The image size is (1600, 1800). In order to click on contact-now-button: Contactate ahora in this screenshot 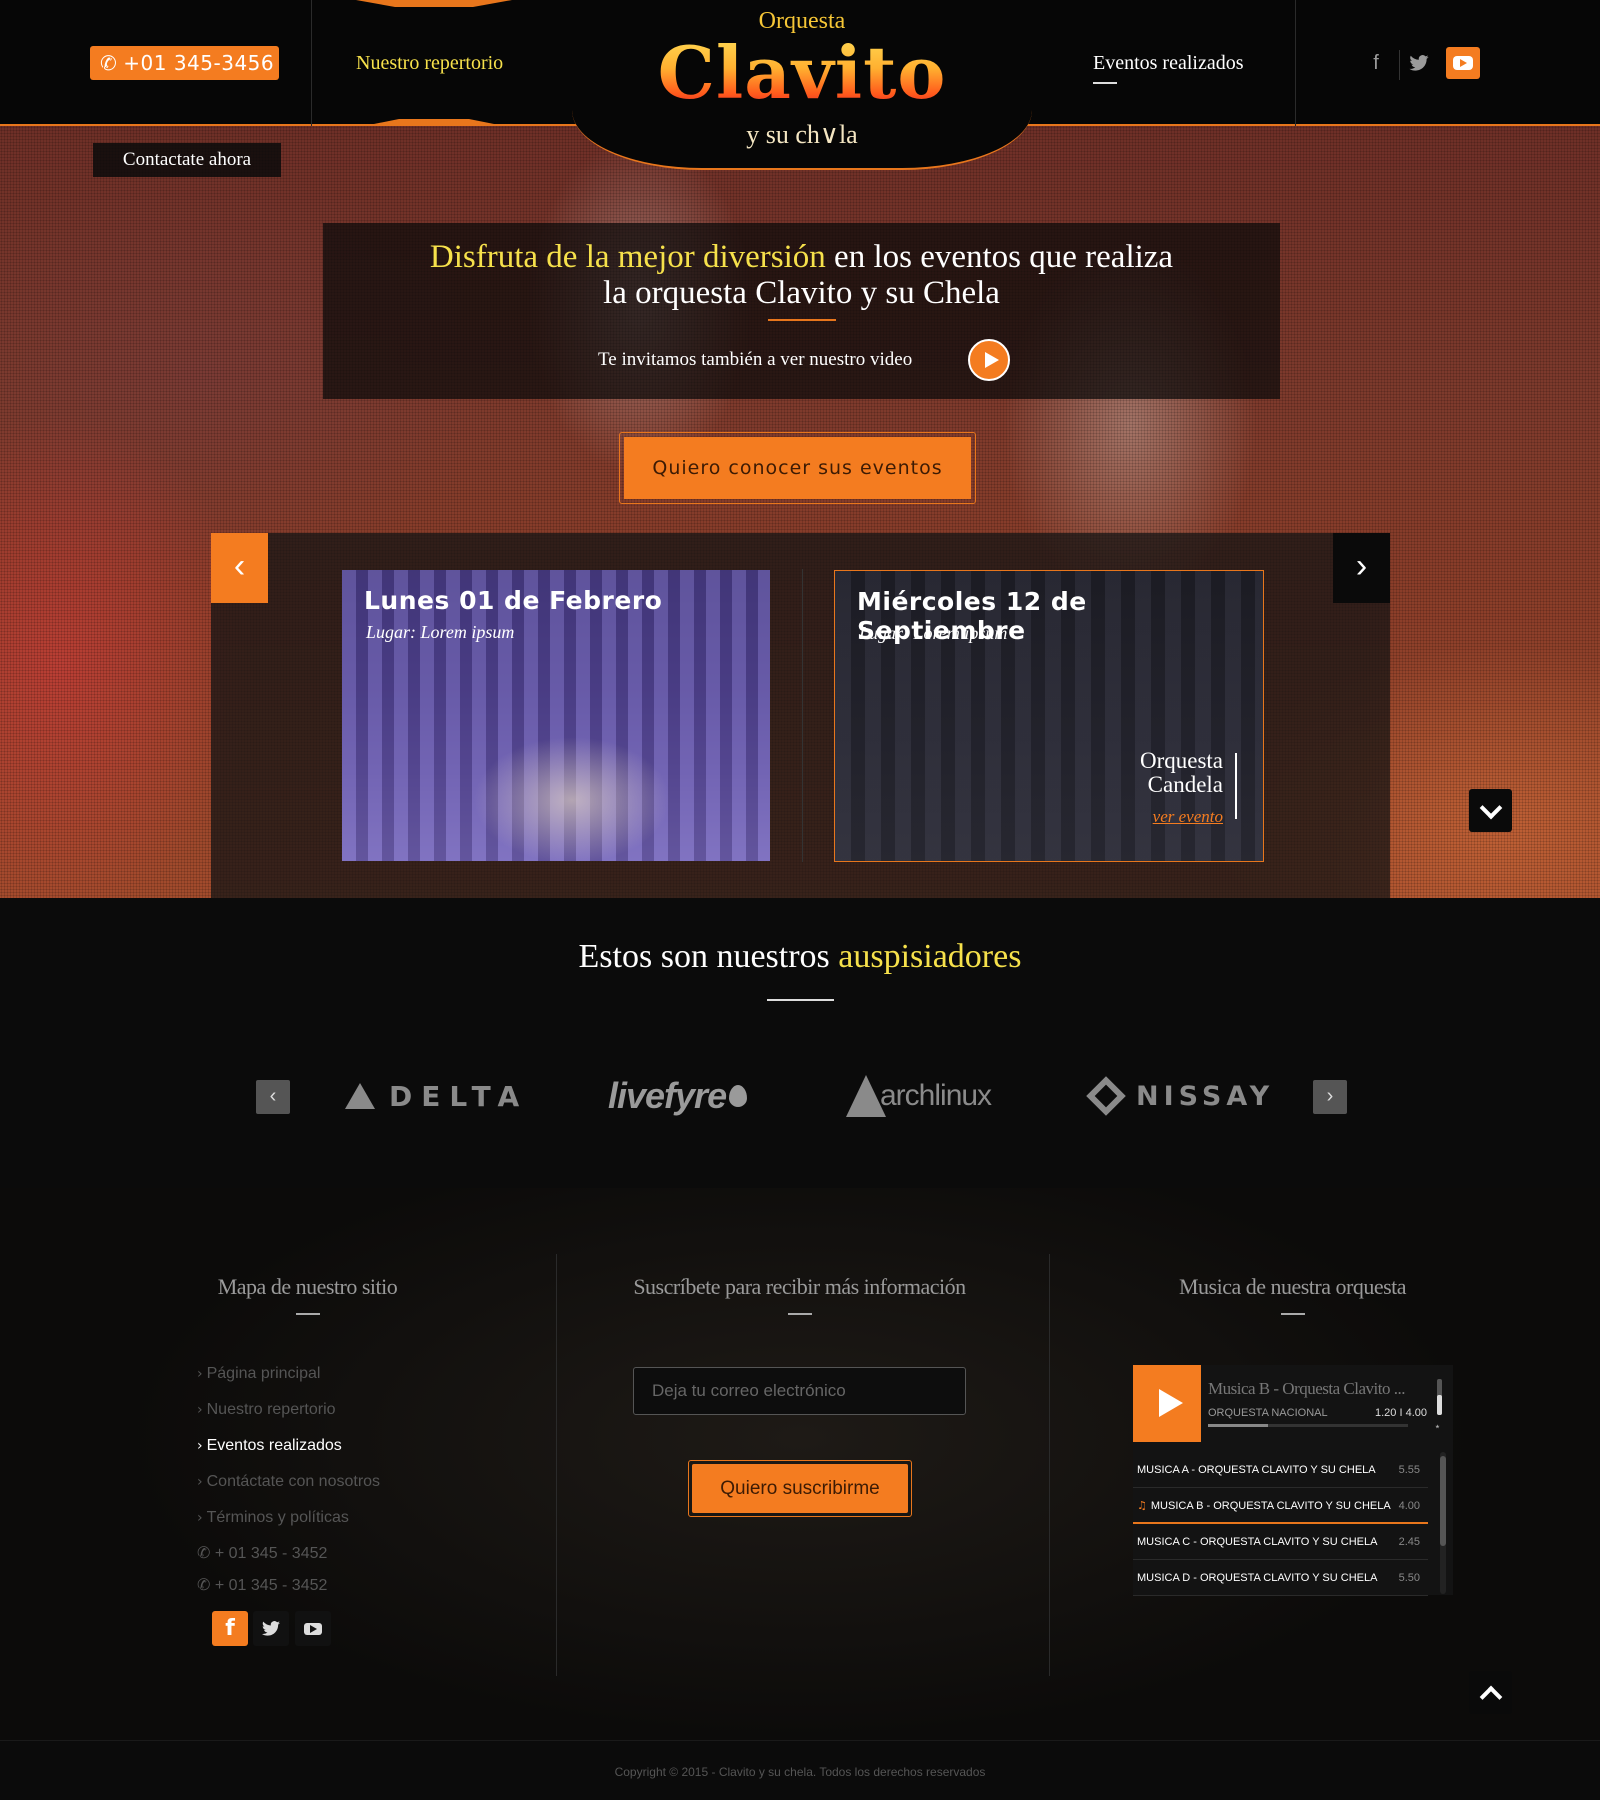, I will do `click(187, 160)`.